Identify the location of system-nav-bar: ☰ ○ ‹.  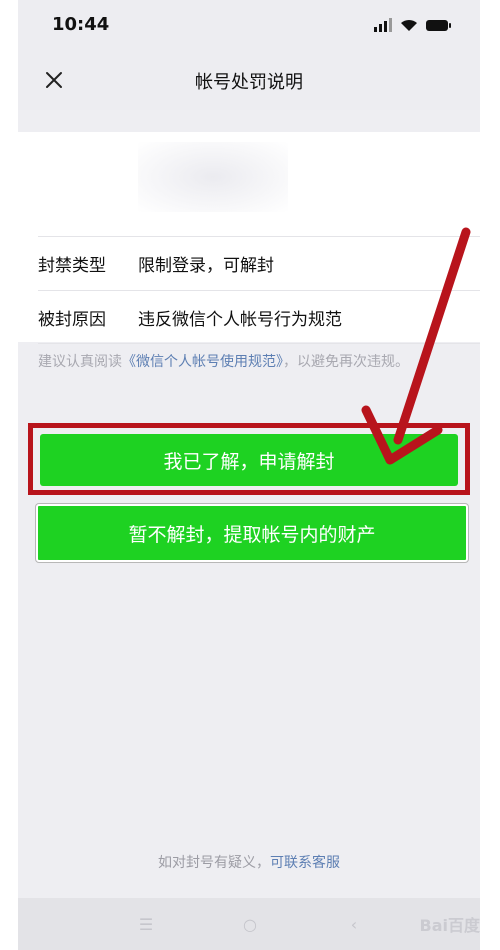
(249, 924).